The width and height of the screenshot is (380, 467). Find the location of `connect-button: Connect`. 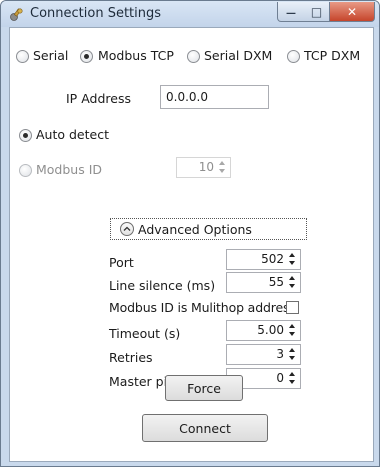

connect-button: Connect is located at coordinates (205, 428).